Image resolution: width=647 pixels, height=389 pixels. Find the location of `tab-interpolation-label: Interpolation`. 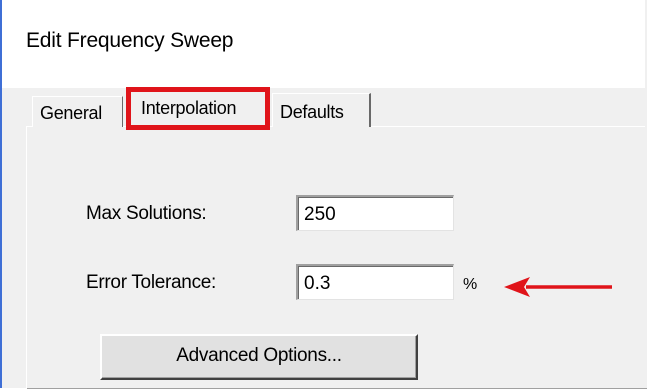

tab-interpolation-label: Interpolation is located at coordinates (189, 108).